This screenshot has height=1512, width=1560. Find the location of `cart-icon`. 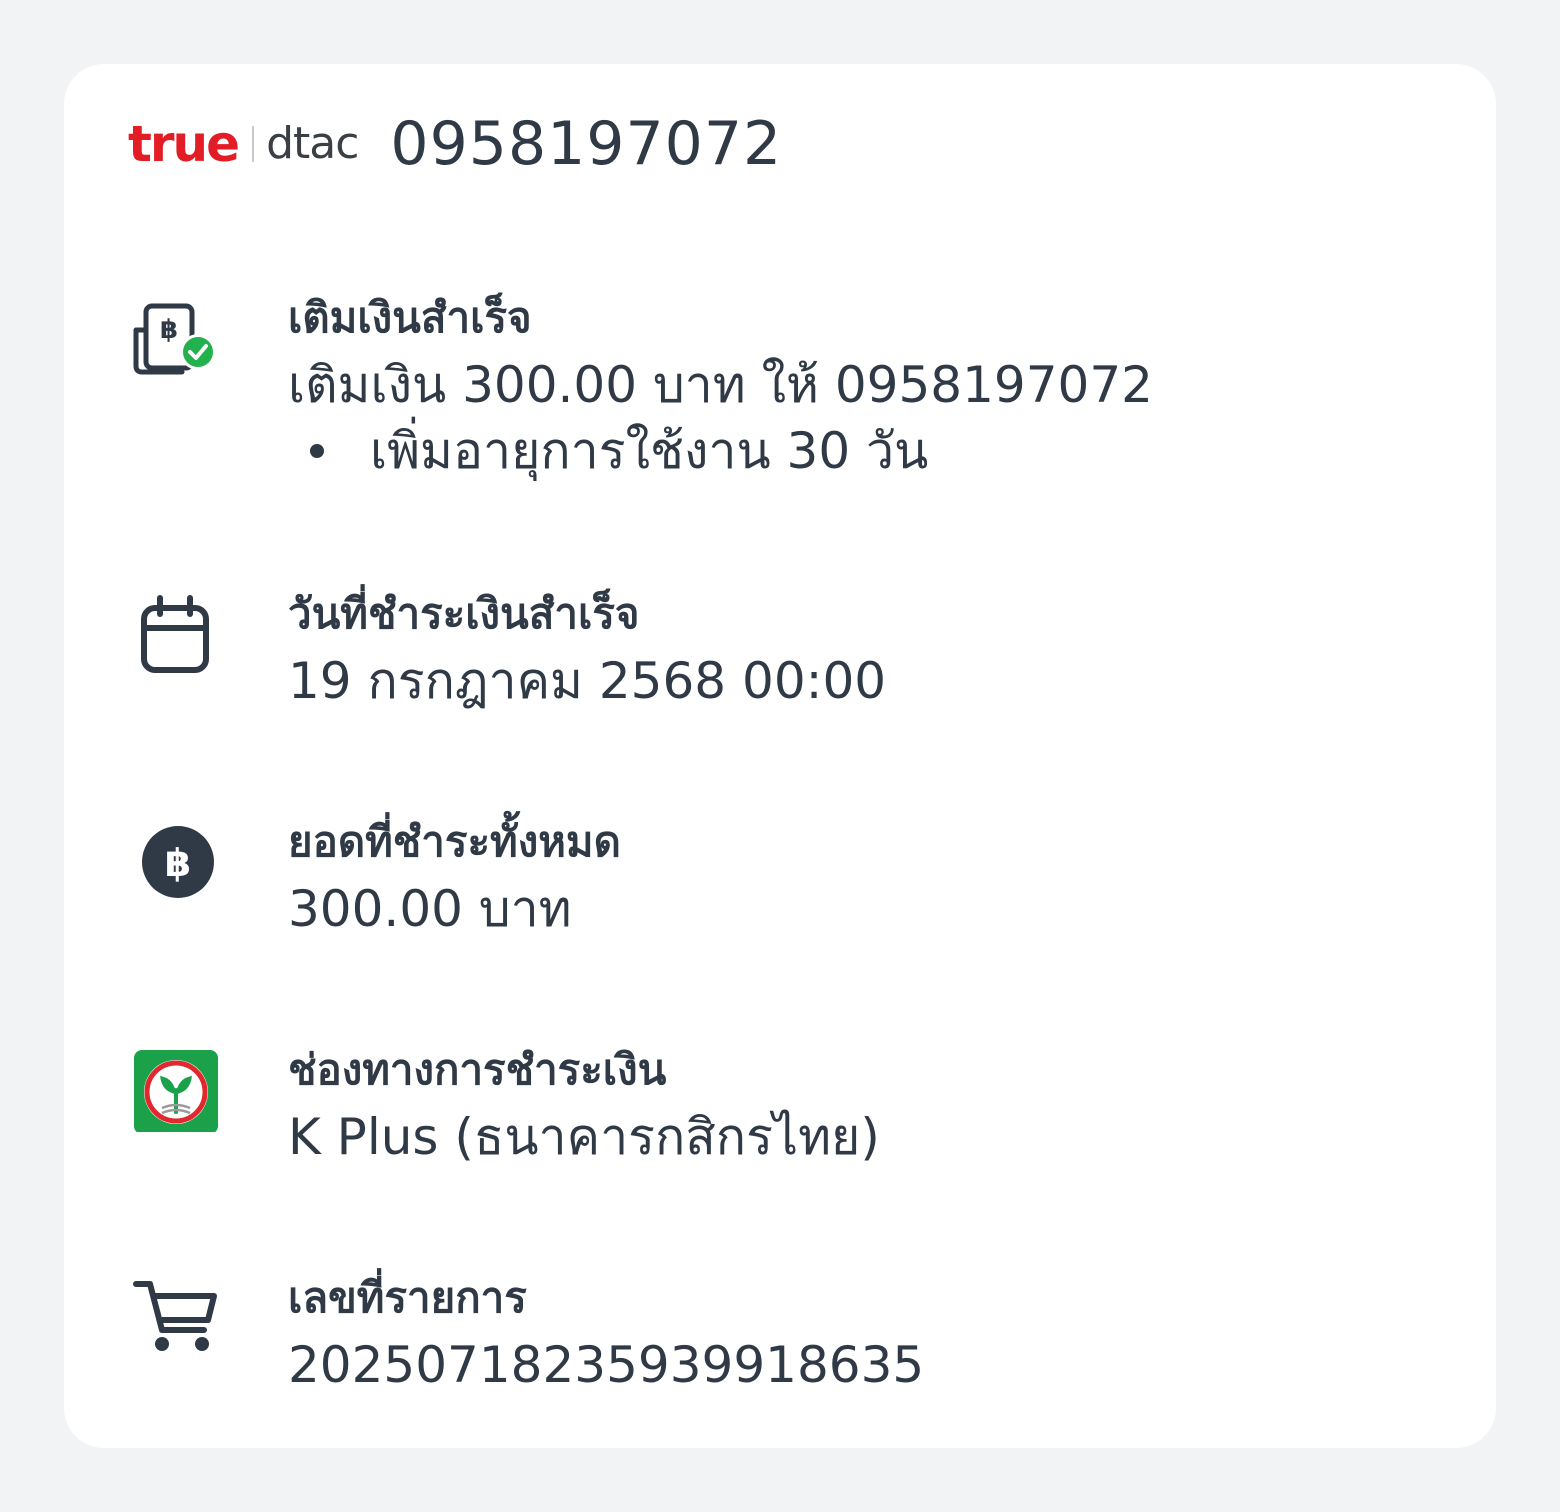

cart-icon is located at coordinates (176, 1316).